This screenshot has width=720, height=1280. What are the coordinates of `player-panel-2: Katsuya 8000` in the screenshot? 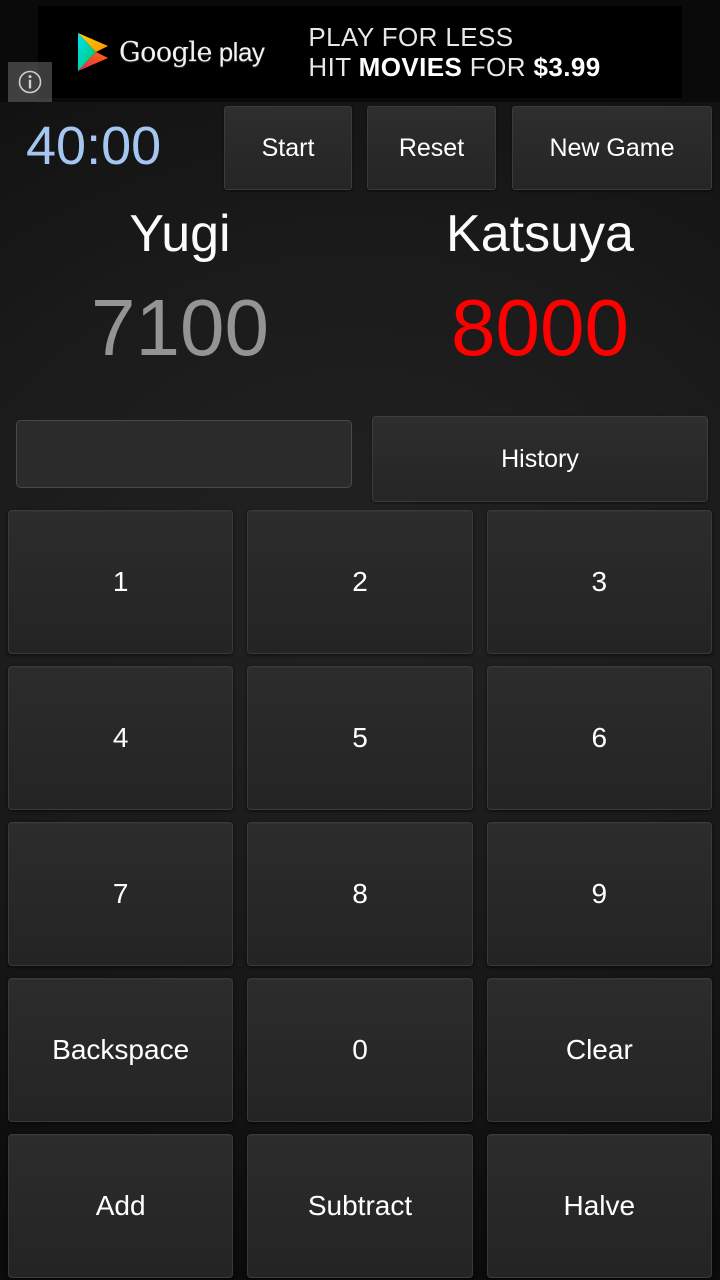 It's located at (540, 290).